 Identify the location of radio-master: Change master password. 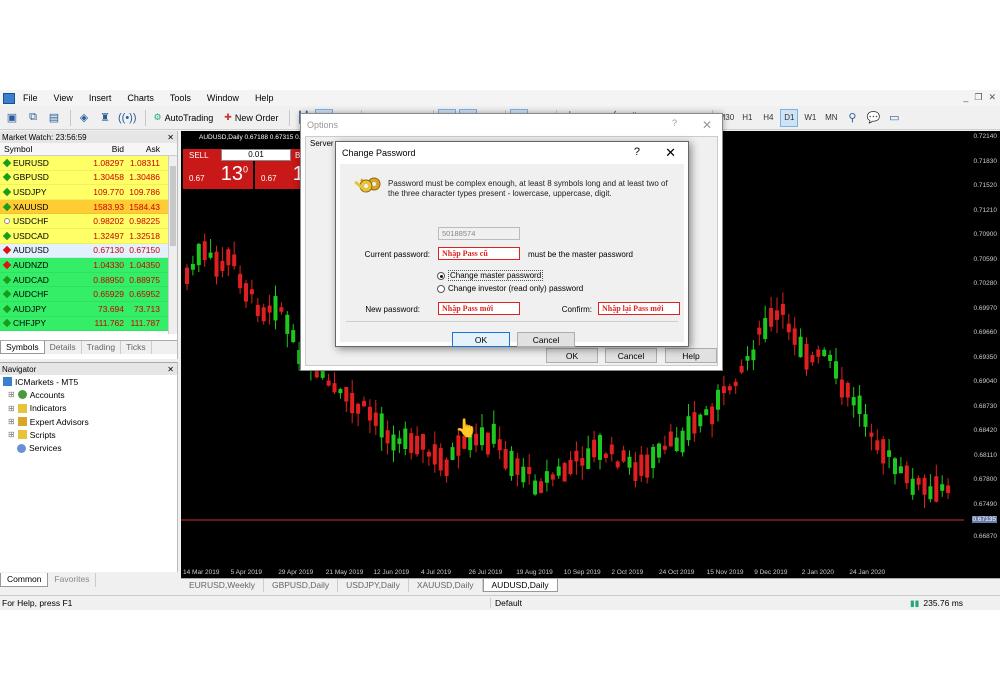
(490, 275).